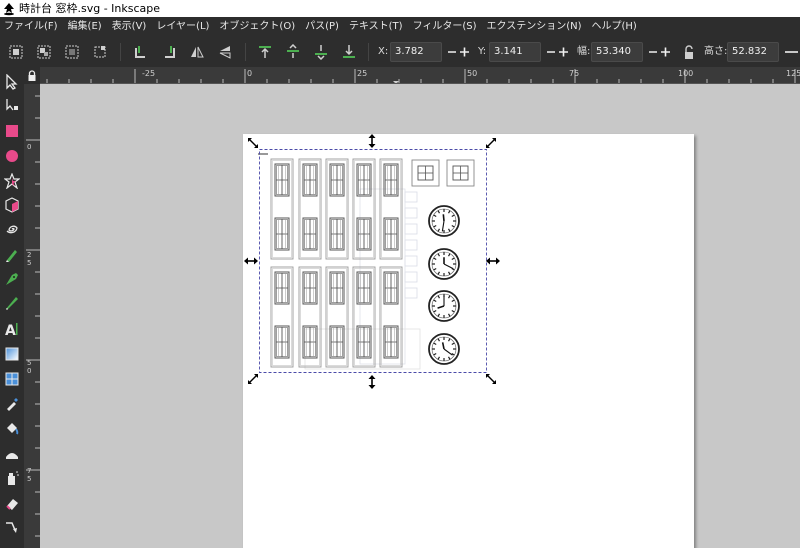  What do you see at coordinates (12, 156) in the screenshot?
I see `ellipse-tool-icon` at bounding box center [12, 156].